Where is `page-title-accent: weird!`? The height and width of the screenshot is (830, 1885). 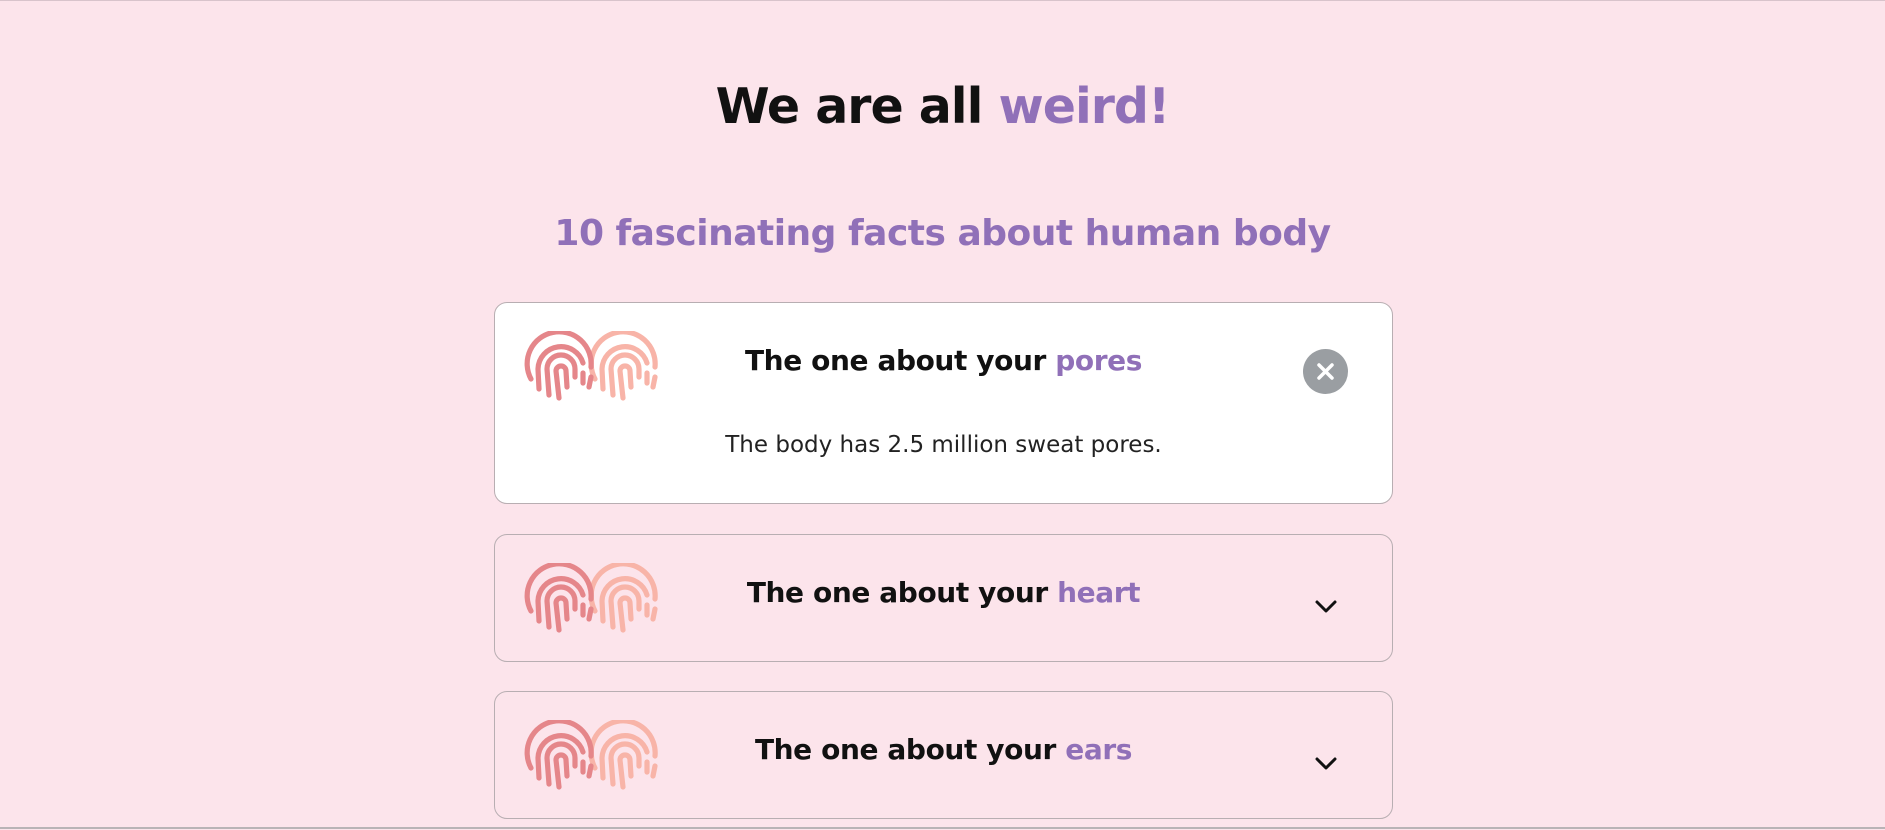
page-title-accent: weird! is located at coordinates (1084, 106).